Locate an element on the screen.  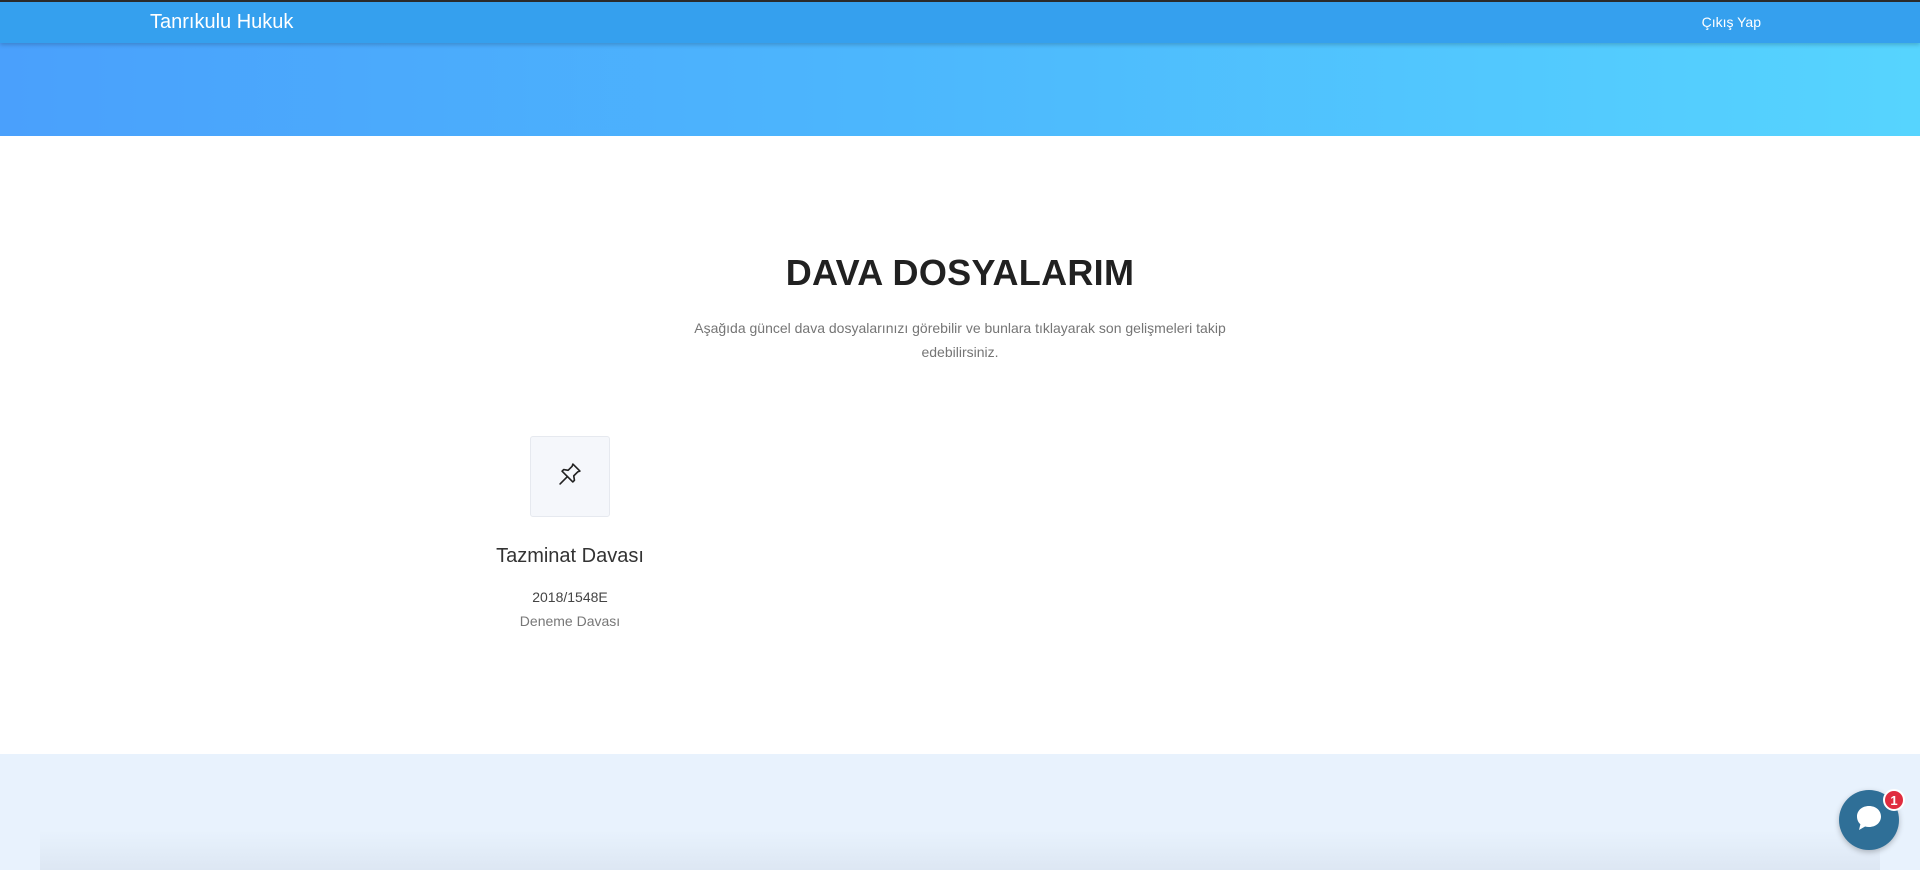
chat-bubble-icon is located at coordinates (1869, 820).